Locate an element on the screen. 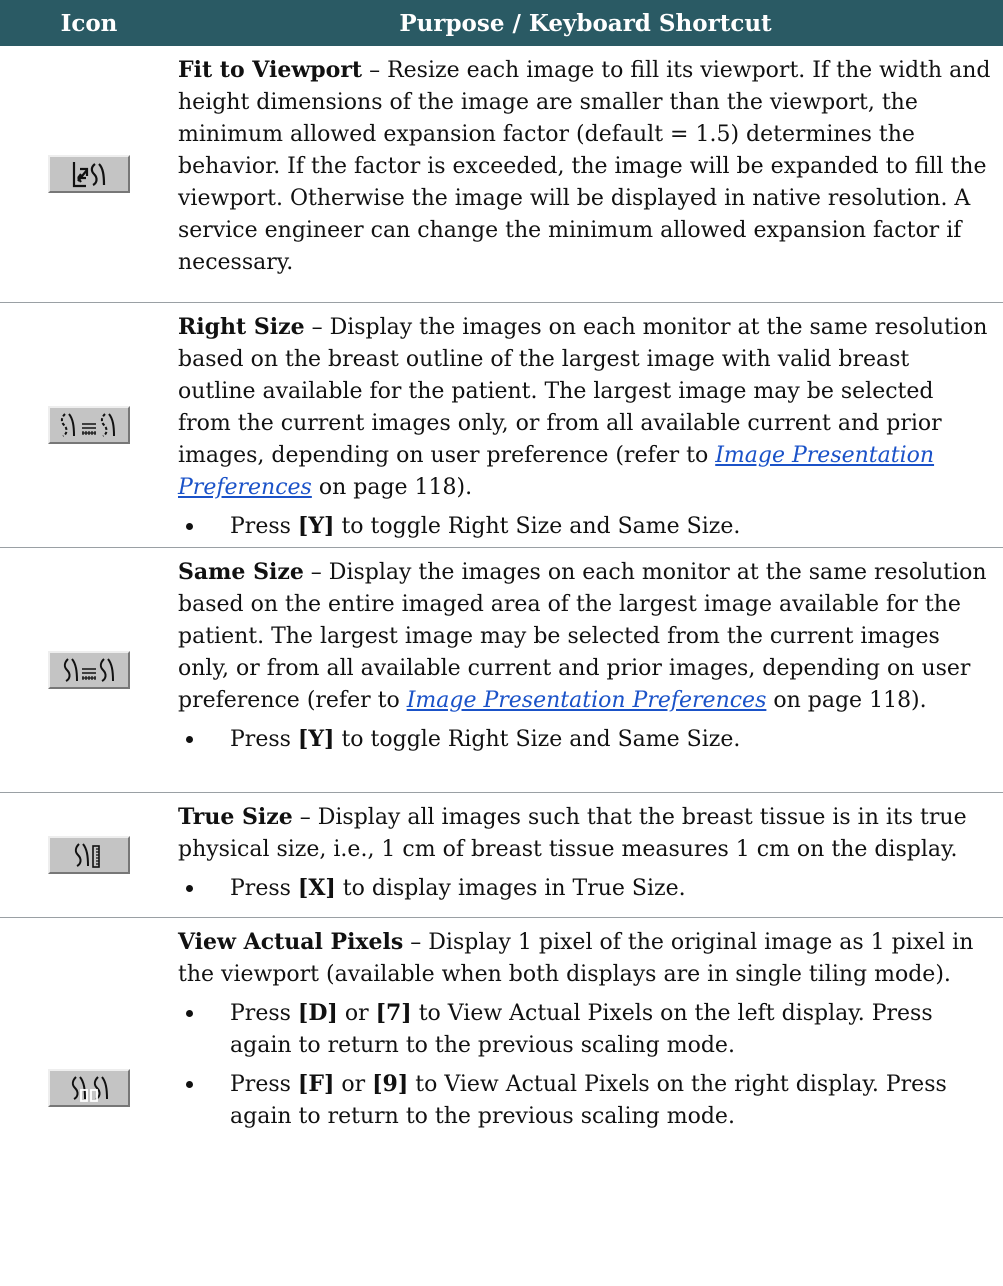 The image size is (1003, 1286). shortcut-key: [D] is located at coordinates (317, 1013).